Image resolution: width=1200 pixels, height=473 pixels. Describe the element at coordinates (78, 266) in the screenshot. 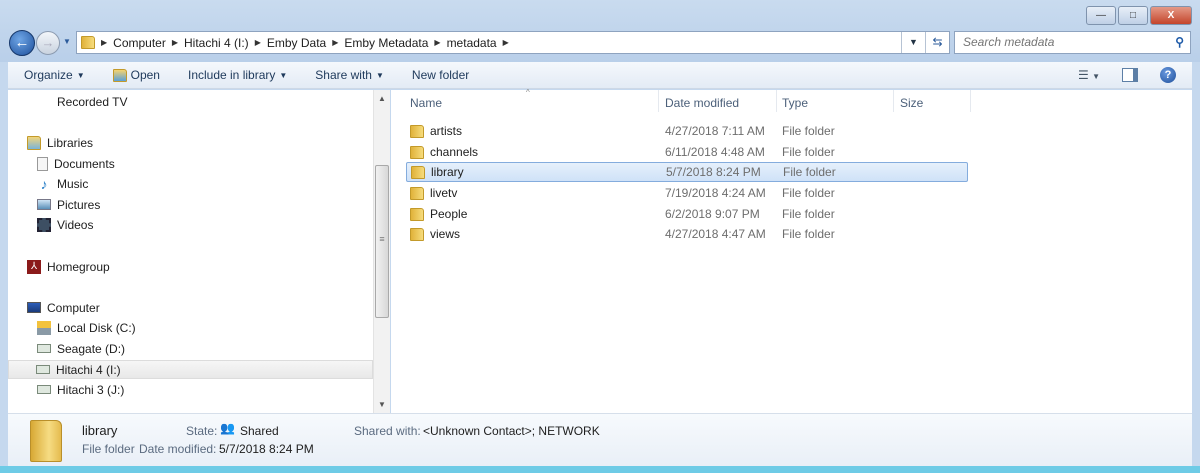

I see `nav-label: Homegroup` at that location.